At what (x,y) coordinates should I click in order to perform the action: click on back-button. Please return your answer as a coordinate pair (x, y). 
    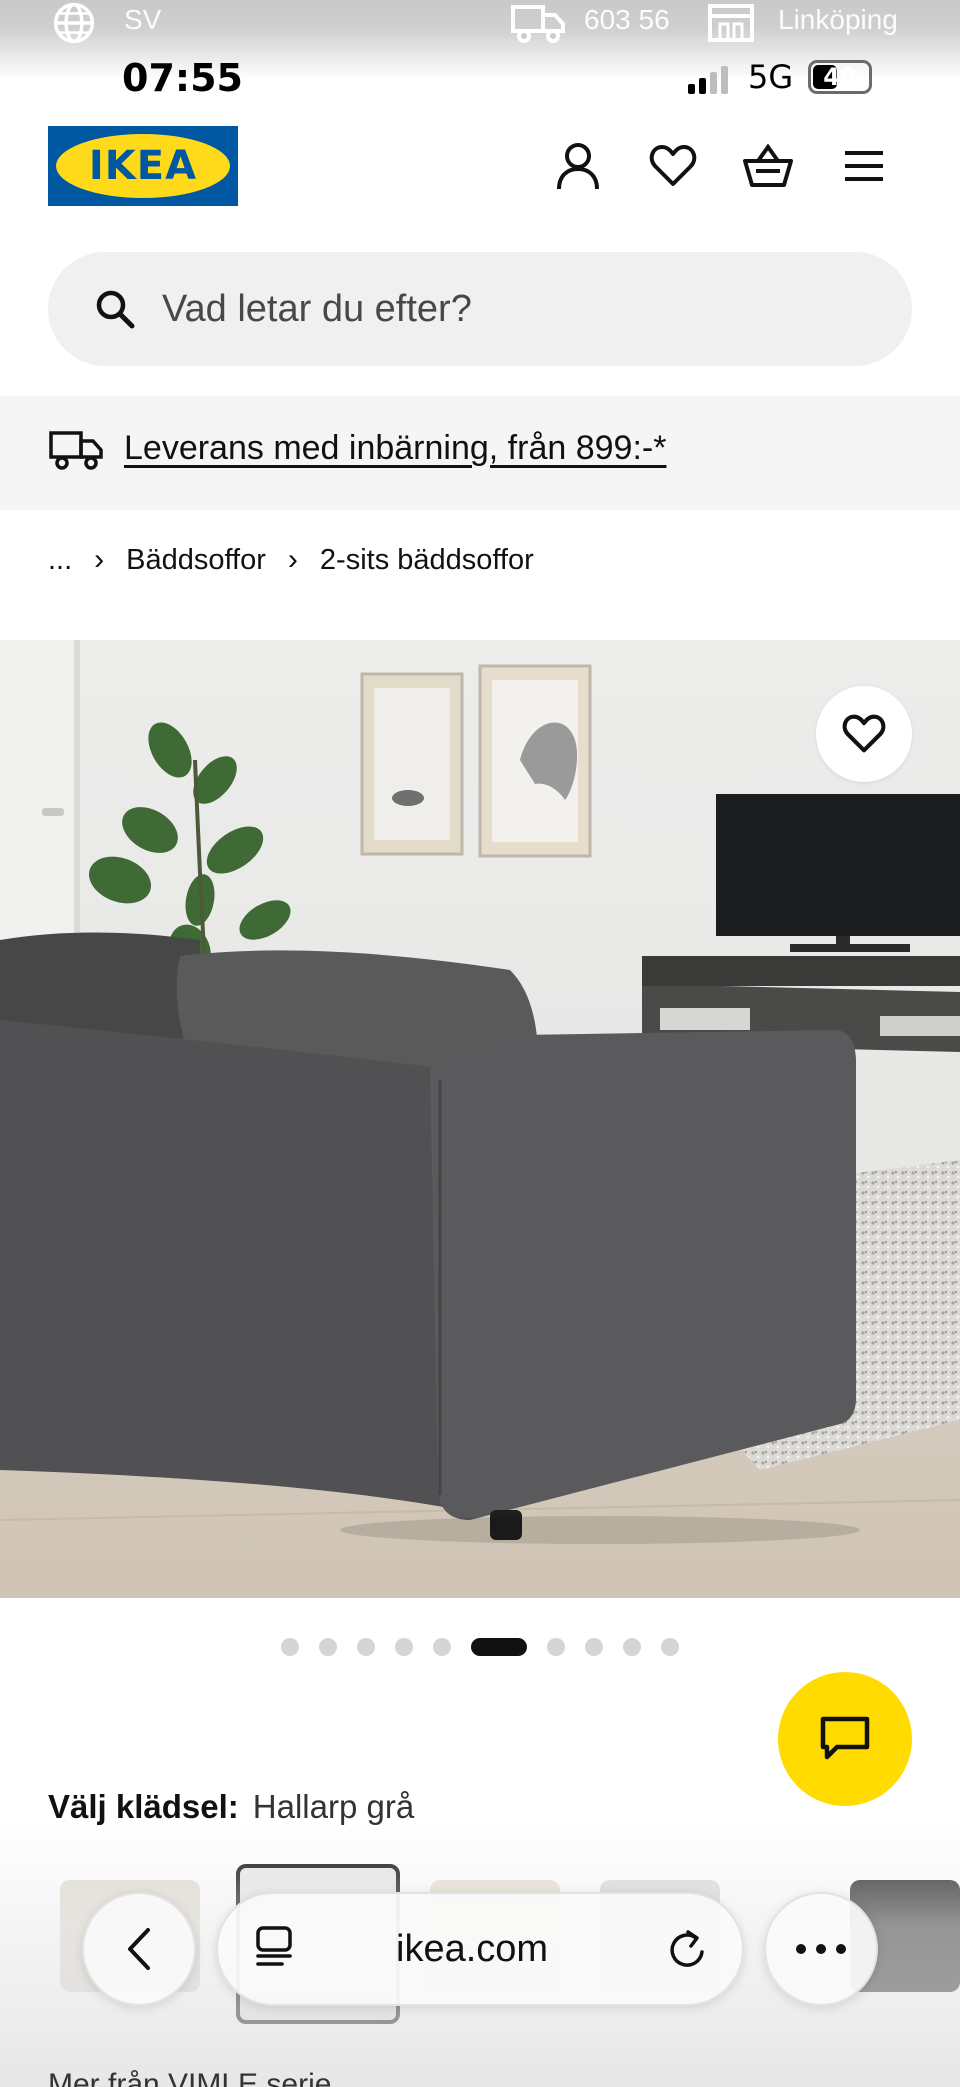
    Looking at the image, I should click on (139, 1949).